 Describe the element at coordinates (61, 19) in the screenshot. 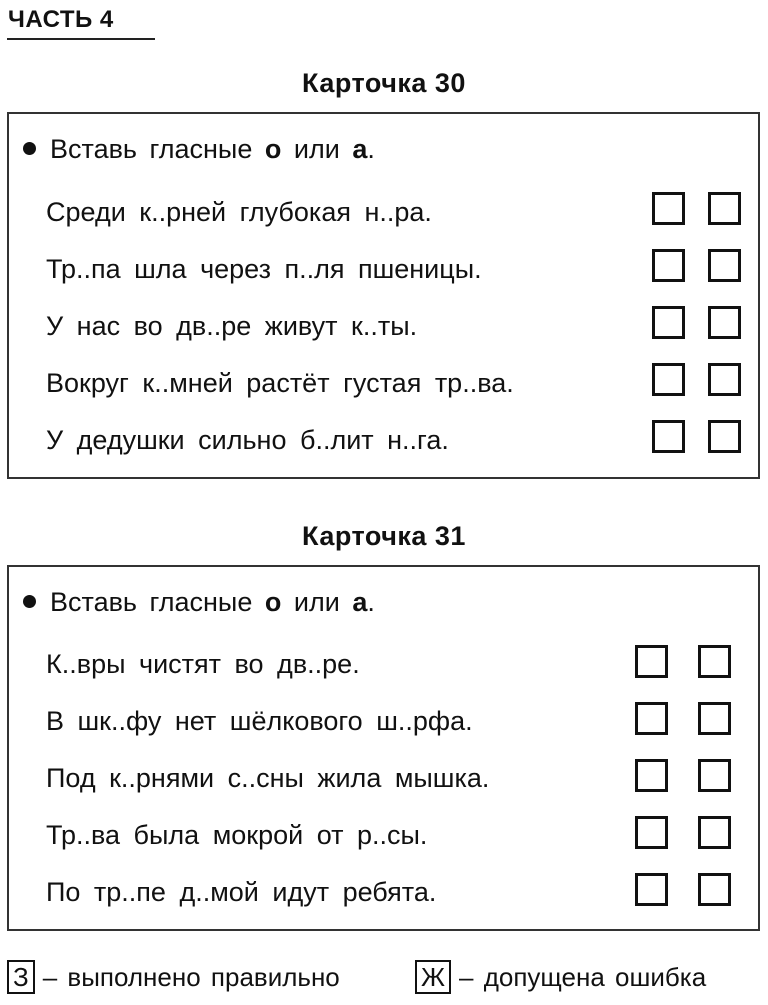

I see `part-label: ЧАСТЬ 4` at that location.